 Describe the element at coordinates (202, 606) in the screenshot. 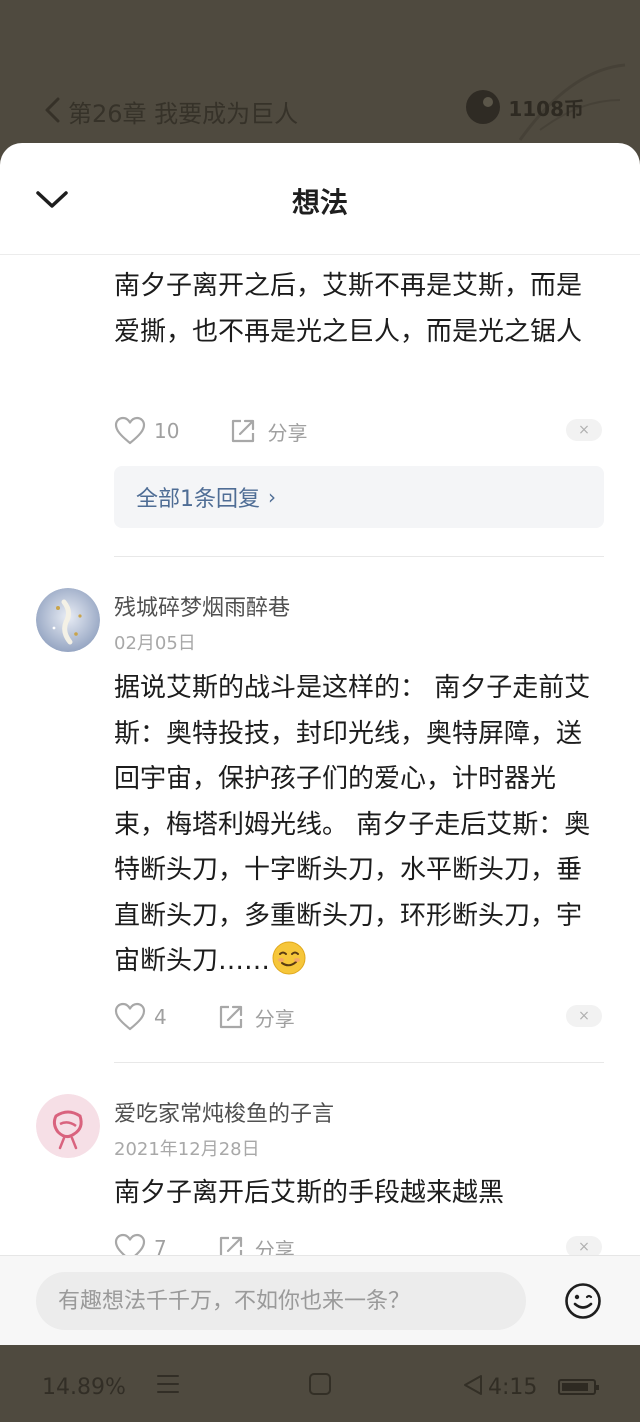

I see `username: 残城碎梦烟雨醉巷` at that location.